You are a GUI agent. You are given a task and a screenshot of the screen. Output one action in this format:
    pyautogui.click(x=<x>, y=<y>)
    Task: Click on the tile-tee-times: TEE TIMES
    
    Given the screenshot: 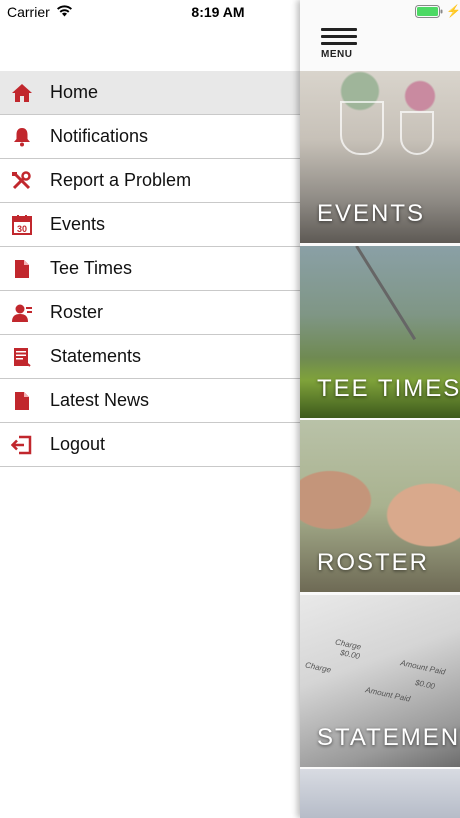 What is the action you would take?
    pyautogui.click(x=380, y=332)
    